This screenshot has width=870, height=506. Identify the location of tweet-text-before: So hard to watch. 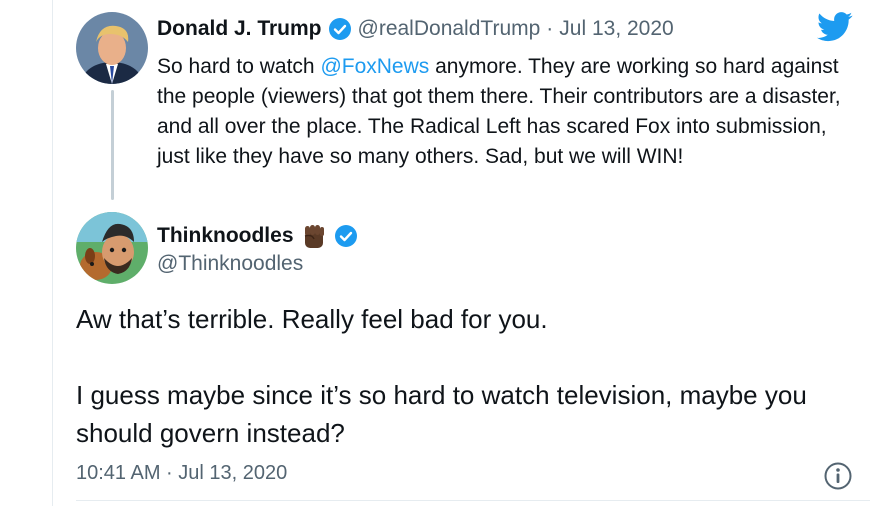
(239, 66).